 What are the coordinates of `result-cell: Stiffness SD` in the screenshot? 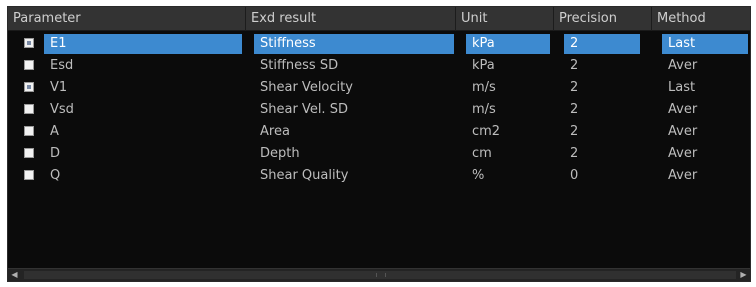 It's located at (299, 65).